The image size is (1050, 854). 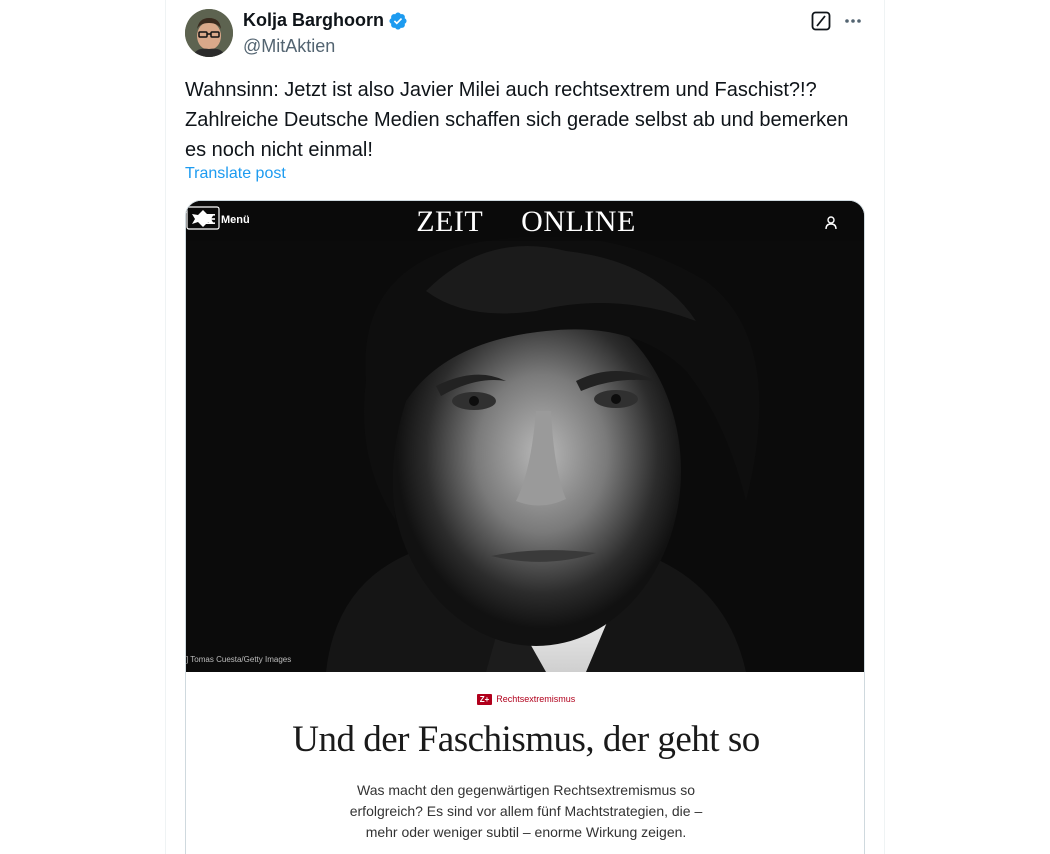 What do you see at coordinates (536, 699) in the screenshot?
I see `kicker-label: Rechtsextremismus` at bounding box center [536, 699].